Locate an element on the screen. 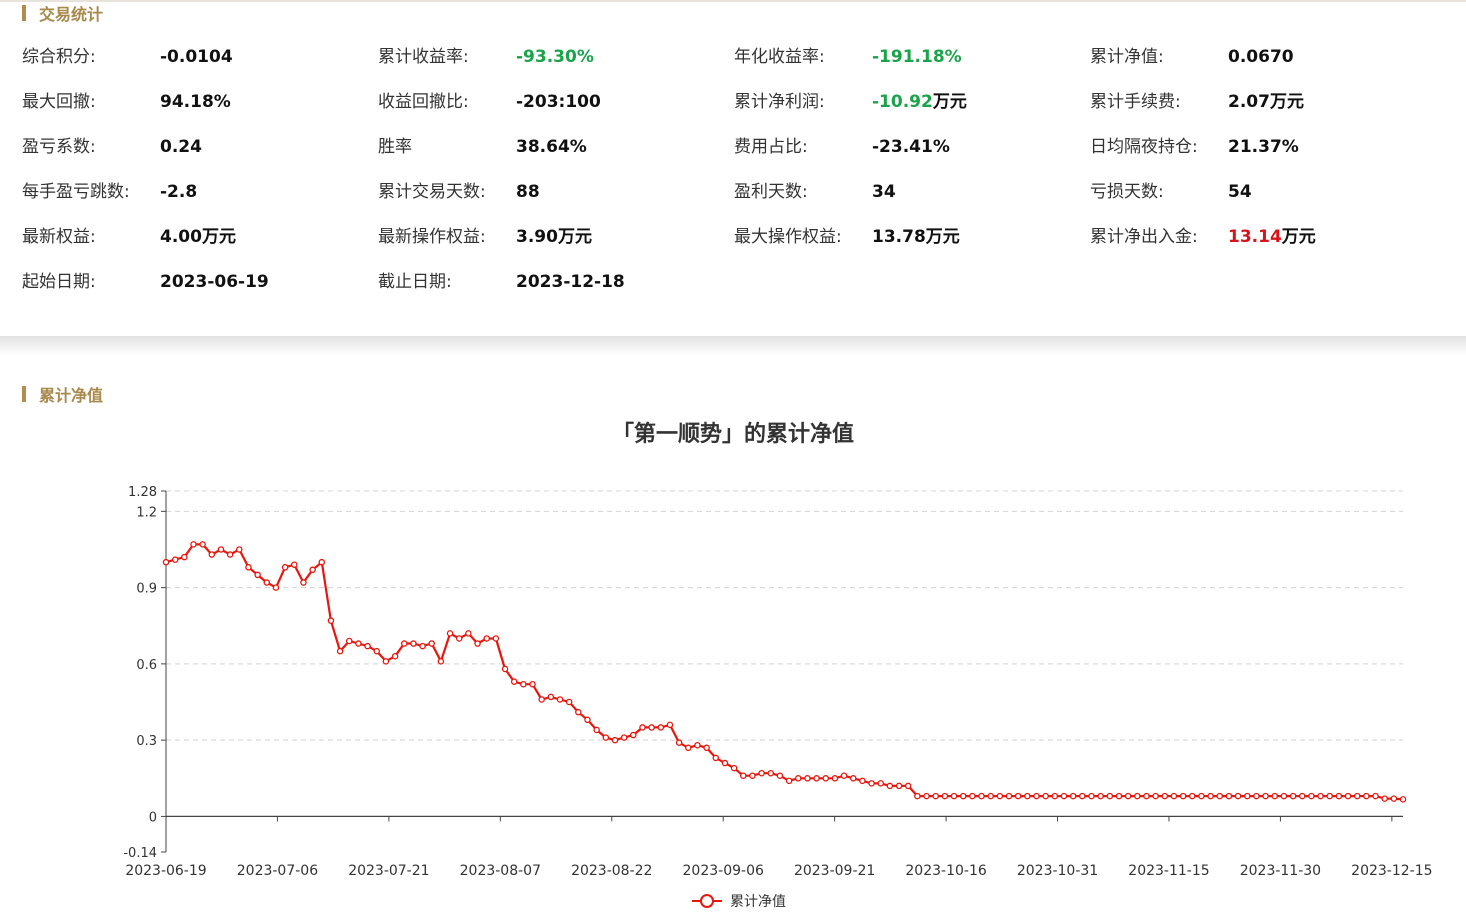 The height and width of the screenshot is (920, 1466). chart-legend: 累计净值 is located at coordinates (739, 901).